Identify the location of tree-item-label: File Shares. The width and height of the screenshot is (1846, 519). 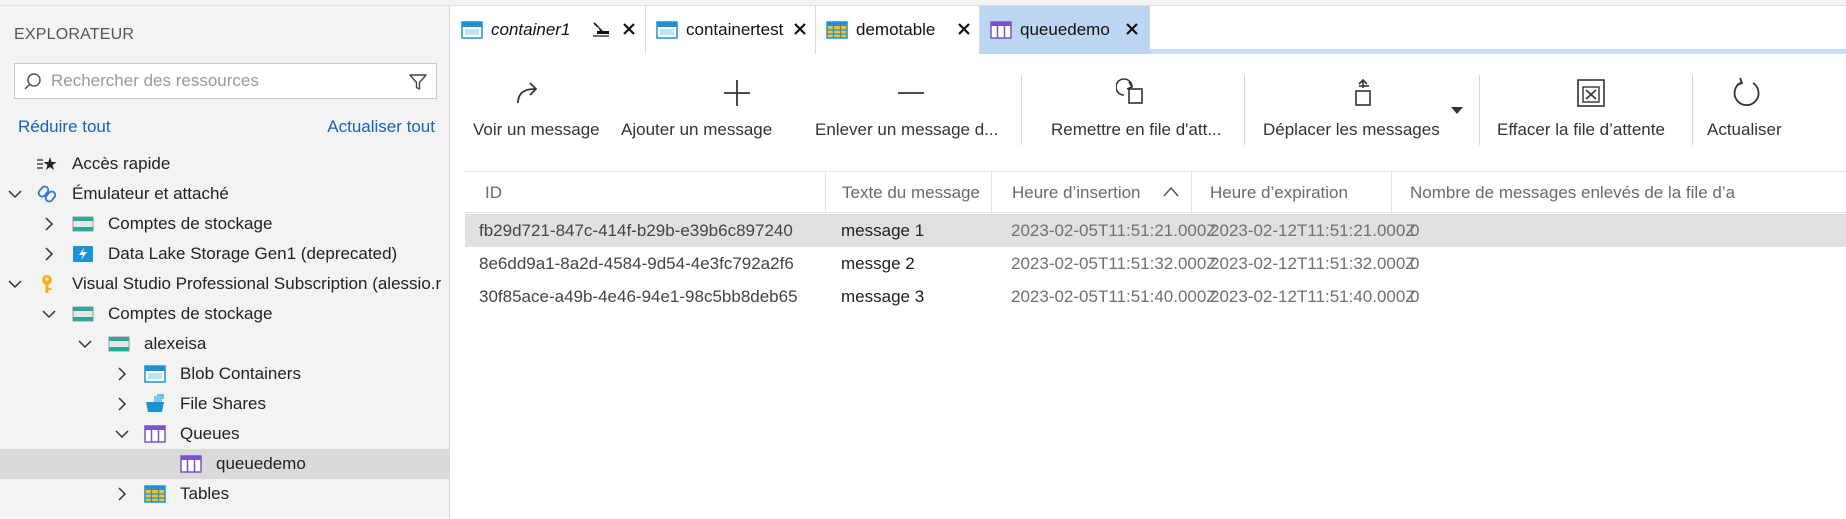
(223, 403).